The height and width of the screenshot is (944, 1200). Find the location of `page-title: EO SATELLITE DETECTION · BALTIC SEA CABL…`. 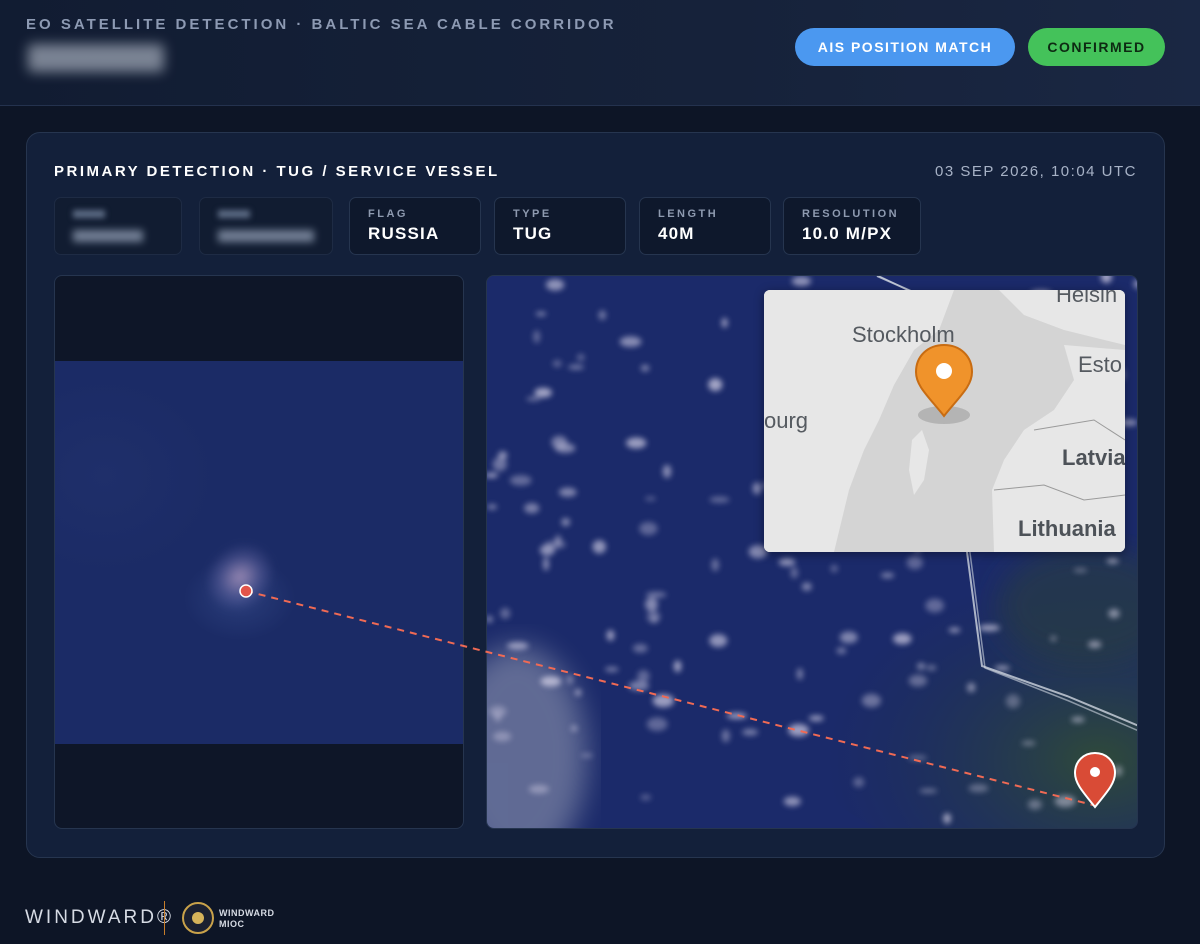

page-title: EO SATELLITE DETECTION · BALTIC SEA CABL… is located at coordinates (321, 24).